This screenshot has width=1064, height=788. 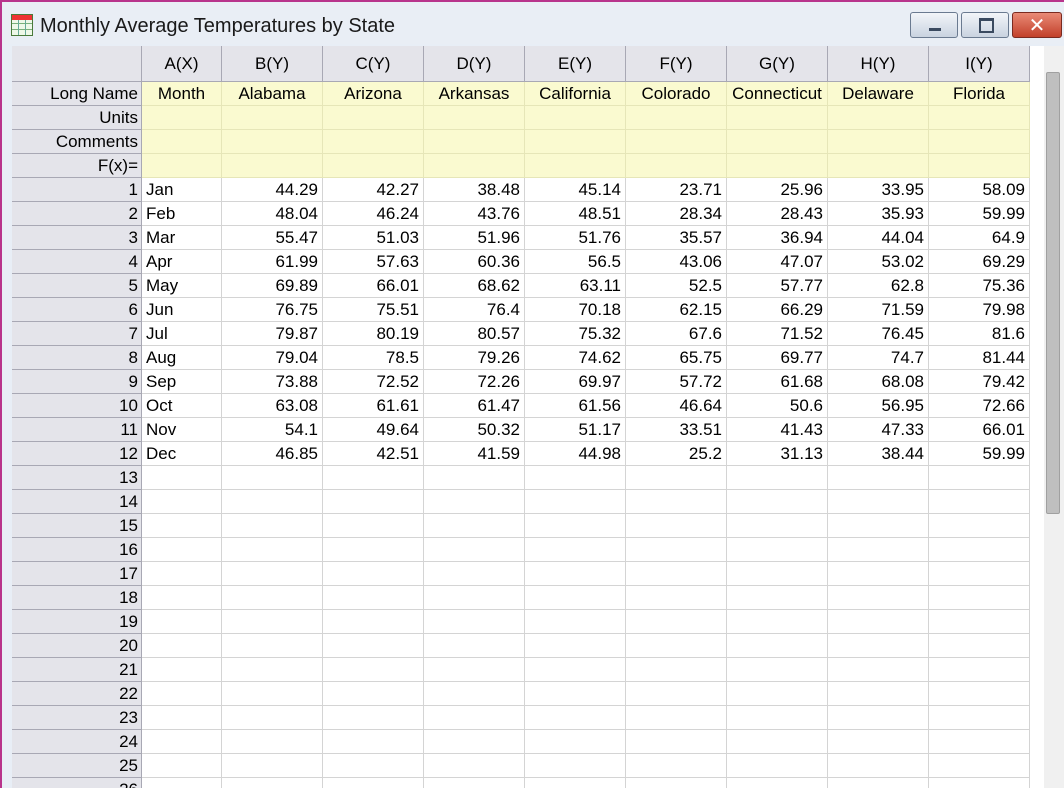 What do you see at coordinates (878, 334) in the screenshot?
I see `data-cell: 76.45` at bounding box center [878, 334].